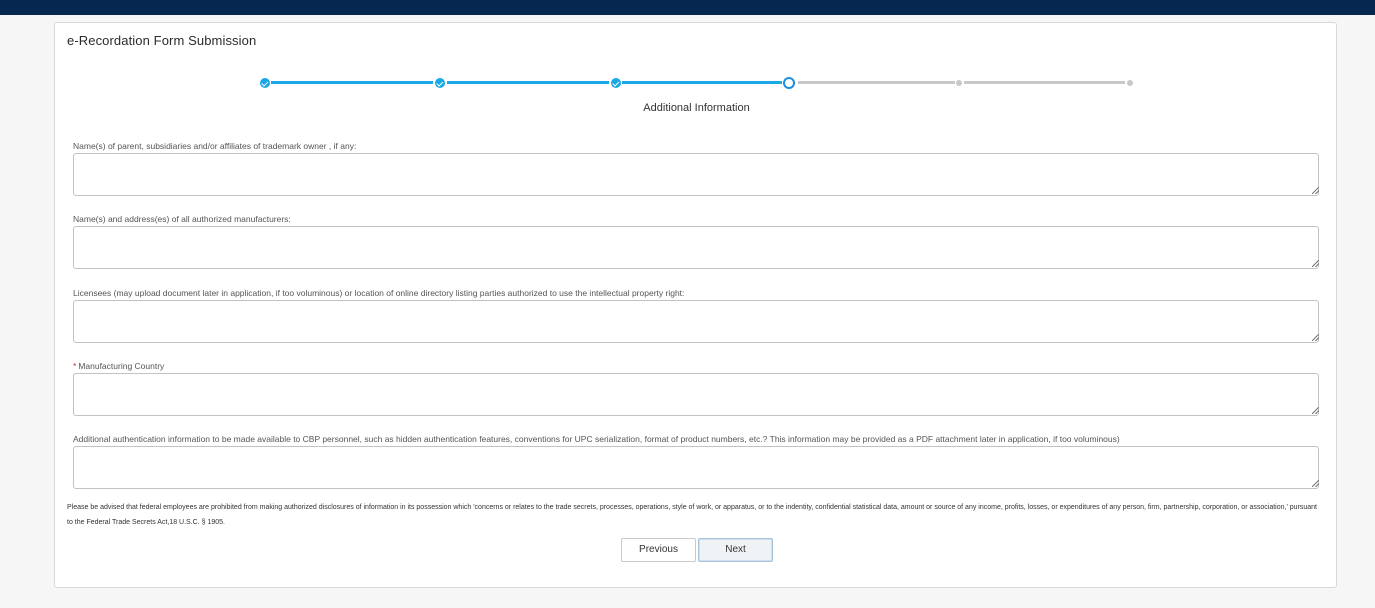 The height and width of the screenshot is (608, 1375). I want to click on required-asterisk: *, so click(75, 366).